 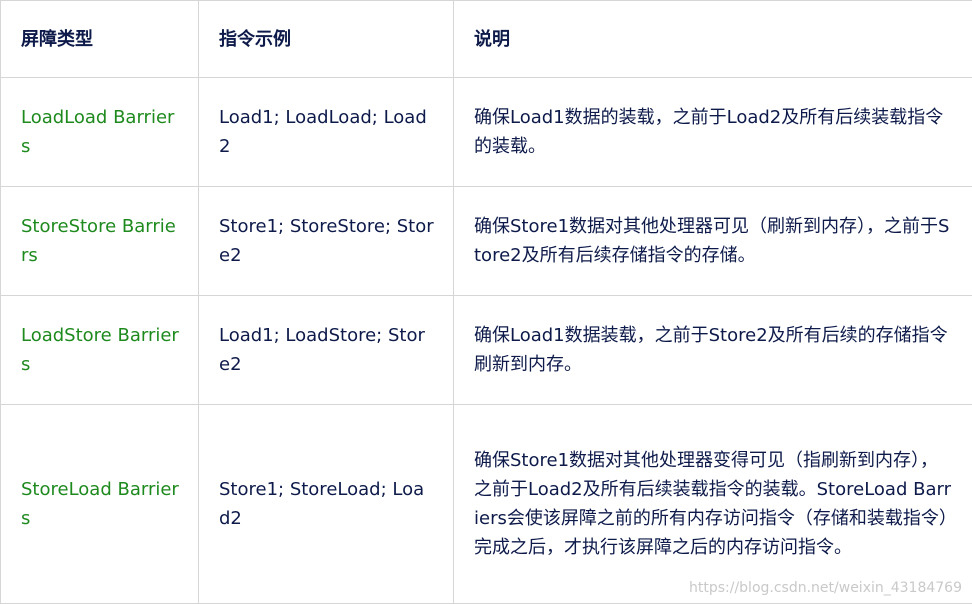 What do you see at coordinates (99, 132) in the screenshot?
I see `barrier-type-cell: LoadLoad Barriers` at bounding box center [99, 132].